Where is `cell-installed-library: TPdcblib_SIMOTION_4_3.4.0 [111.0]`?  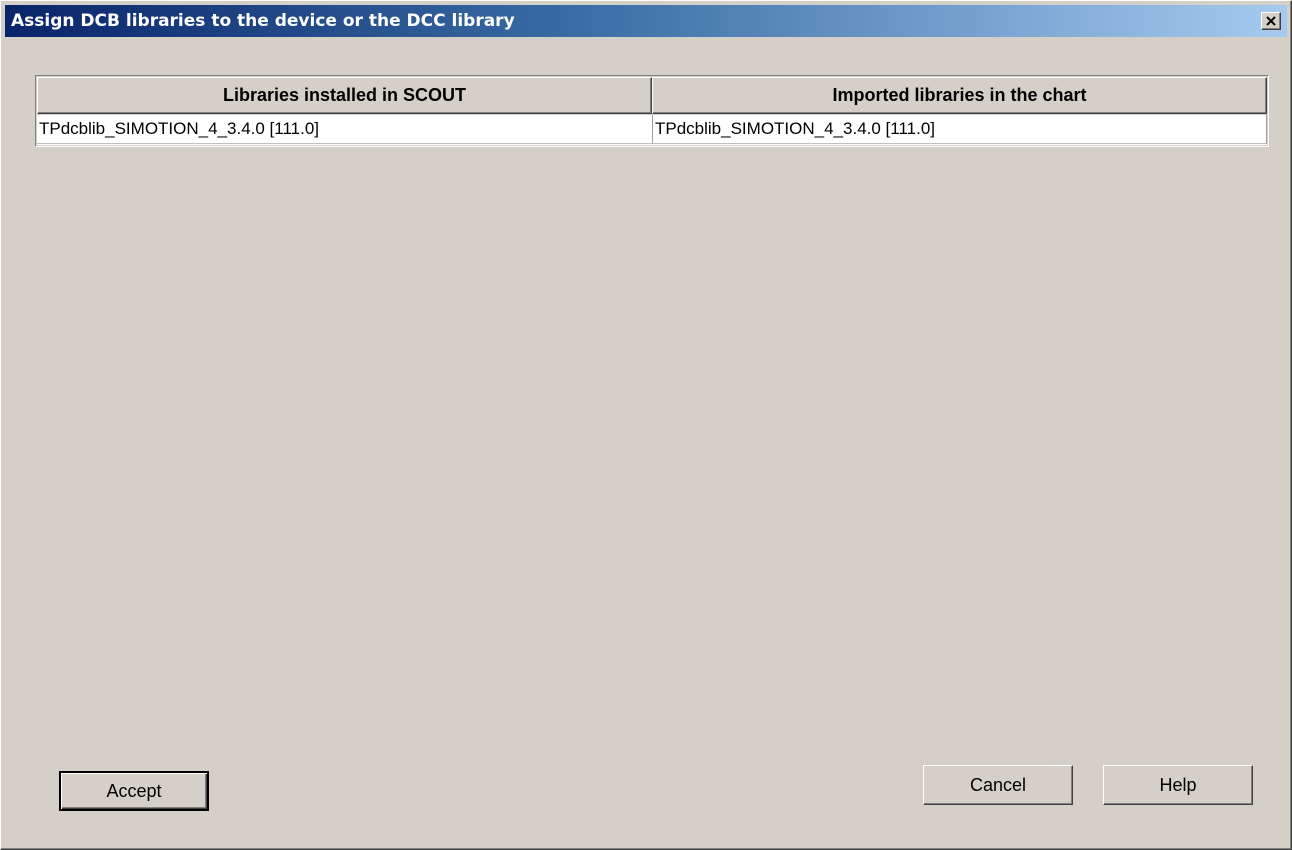 cell-installed-library: TPdcblib_SIMOTION_4_3.4.0 [111.0] is located at coordinates (345, 129).